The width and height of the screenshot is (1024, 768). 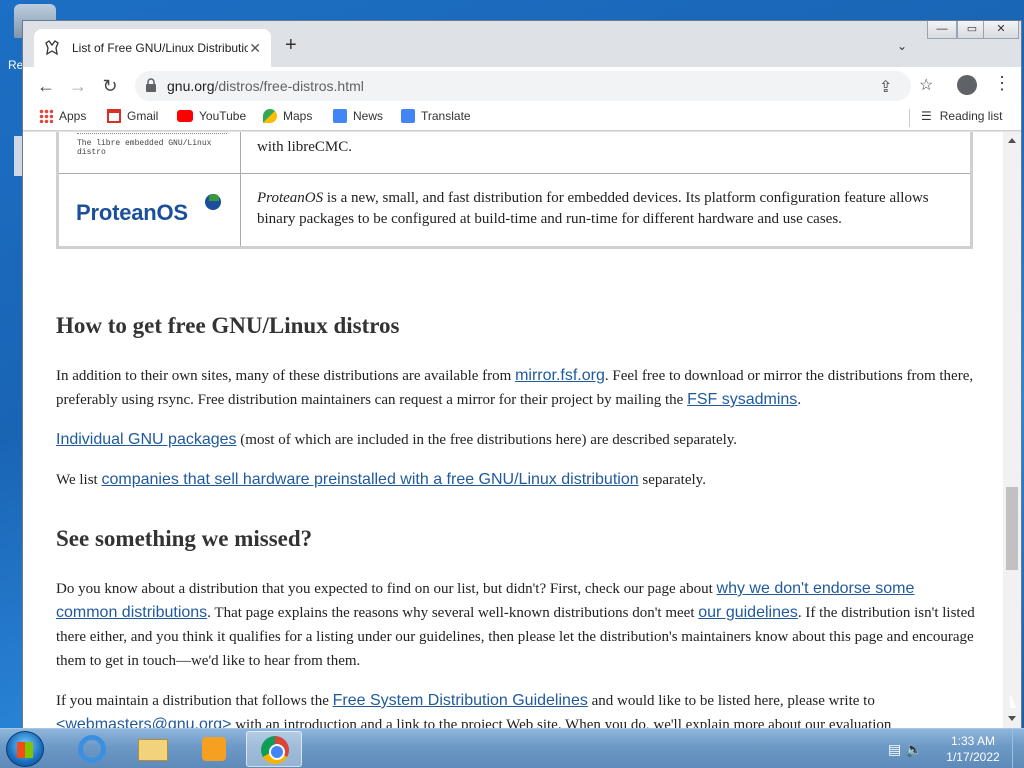 What do you see at coordinates (973, 749) in the screenshot?
I see `clock: 1:33 AM 1/17/2022` at bounding box center [973, 749].